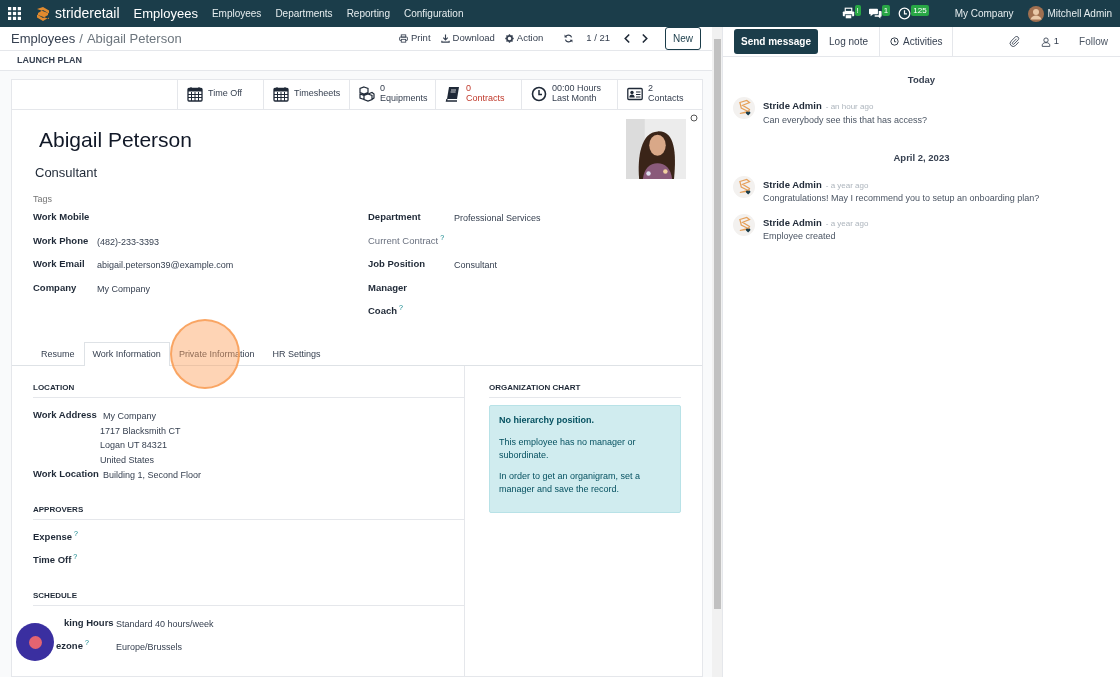 The height and width of the screenshot is (677, 1120). Describe the element at coordinates (445, 38) in the screenshot. I see `download-icon` at that location.